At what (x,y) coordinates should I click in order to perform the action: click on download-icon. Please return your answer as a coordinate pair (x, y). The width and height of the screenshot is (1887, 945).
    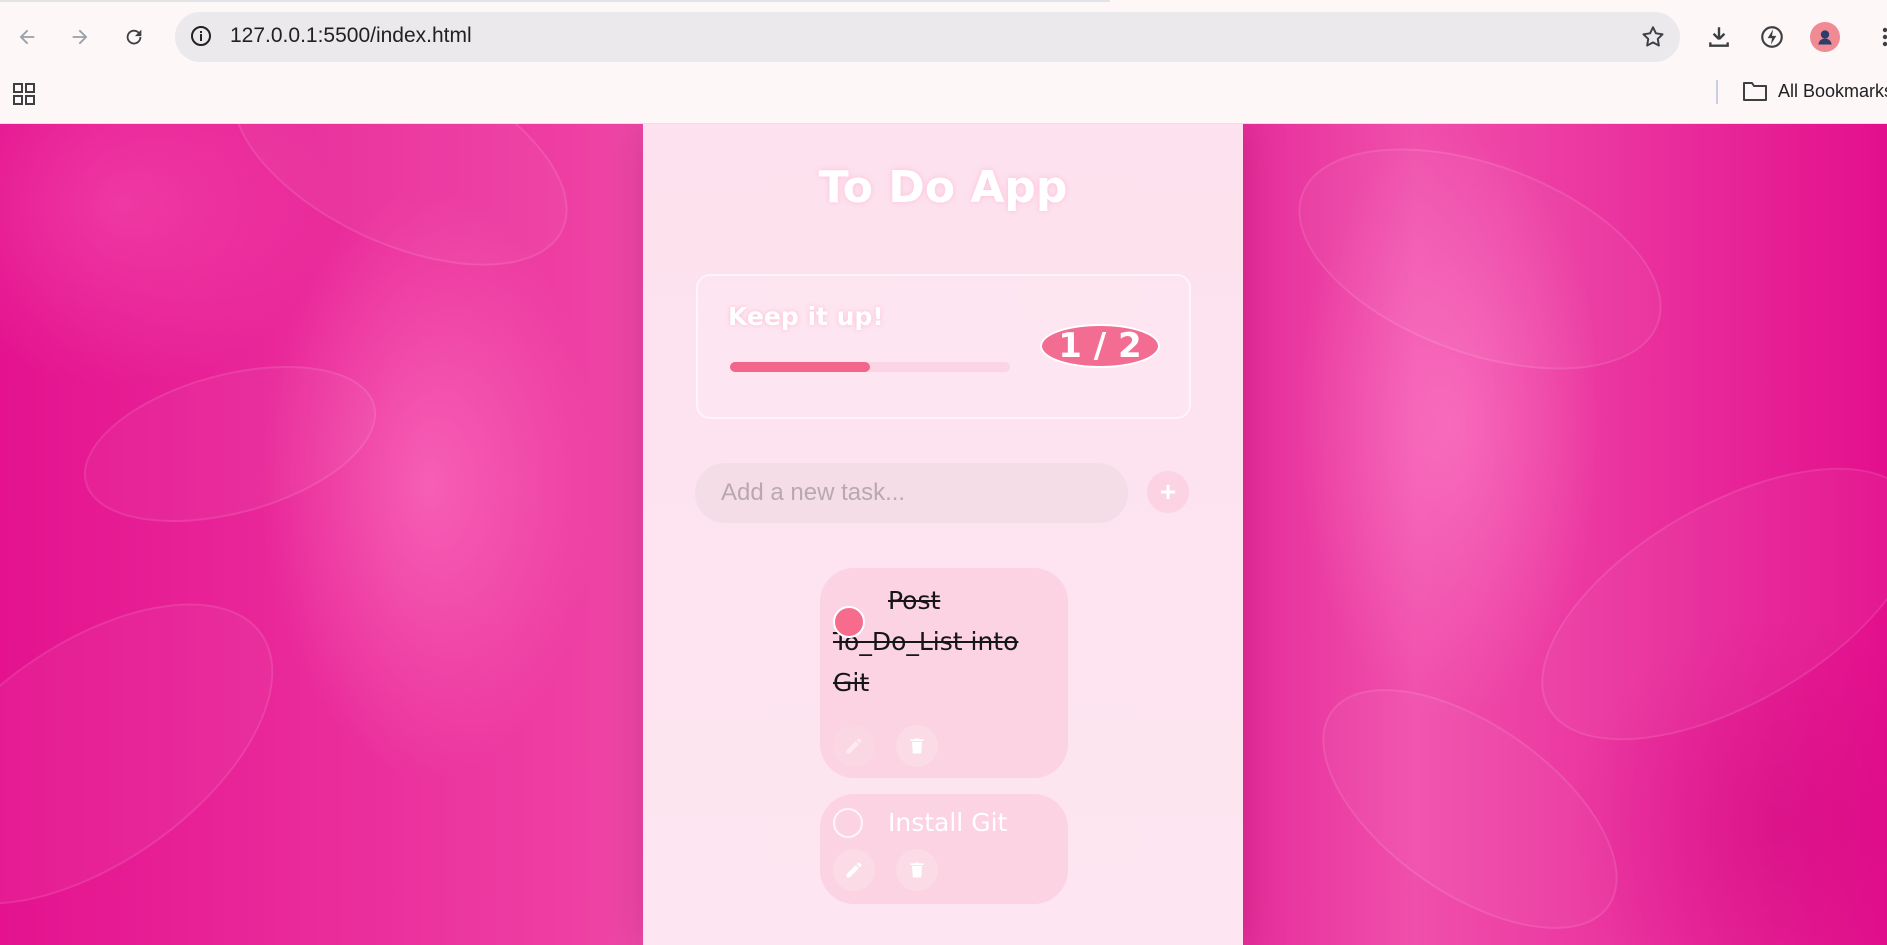
    Looking at the image, I should click on (1719, 37).